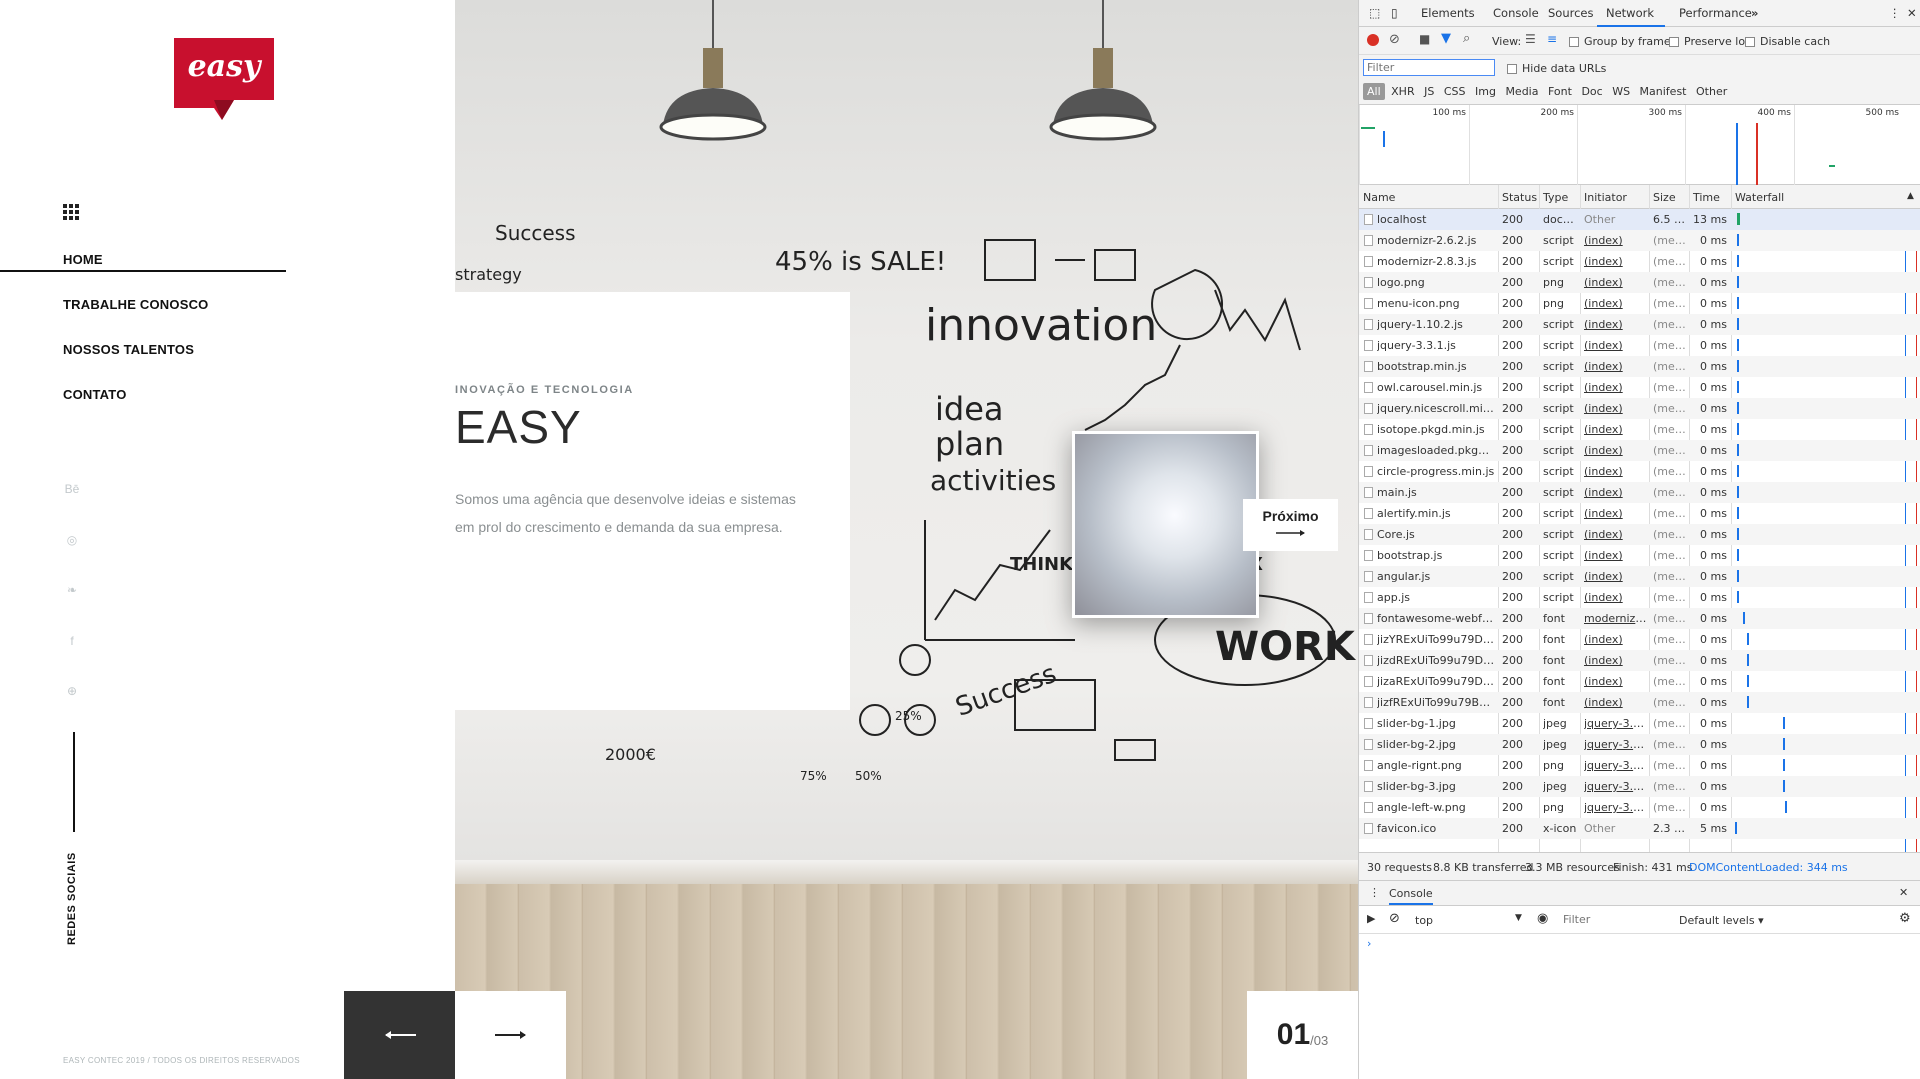 The height and width of the screenshot is (1079, 1920). I want to click on table-row: menu-icon.png 200 png (index) (mem... 0 ms, so click(1639, 303).